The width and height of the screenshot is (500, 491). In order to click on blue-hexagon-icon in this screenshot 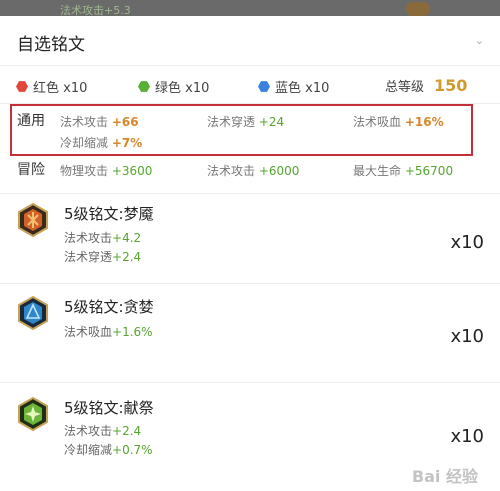, I will do `click(264, 86)`.